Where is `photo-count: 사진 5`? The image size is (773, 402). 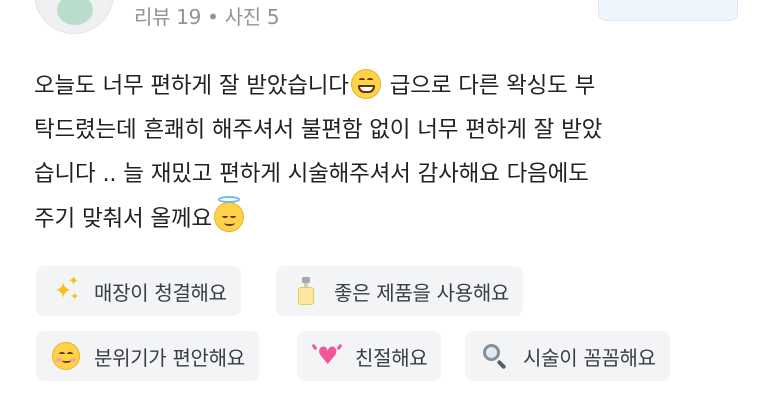
photo-count: 사진 5 is located at coordinates (252, 17).